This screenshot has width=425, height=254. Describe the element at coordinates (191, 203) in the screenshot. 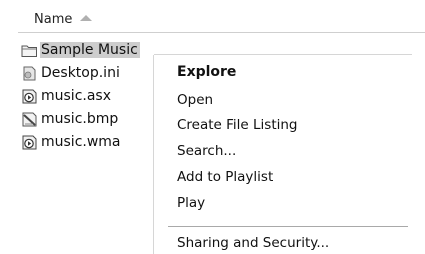

I see `menu-item-play: Play` at that location.